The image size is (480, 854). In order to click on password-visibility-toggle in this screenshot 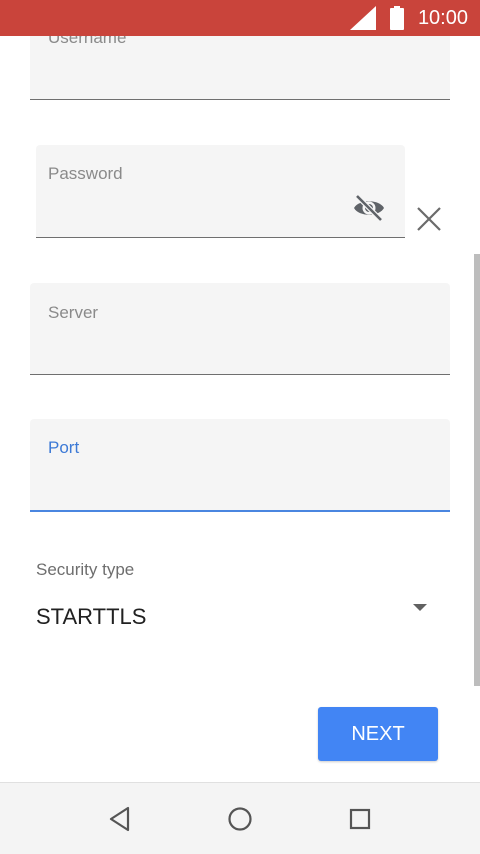, I will do `click(369, 208)`.